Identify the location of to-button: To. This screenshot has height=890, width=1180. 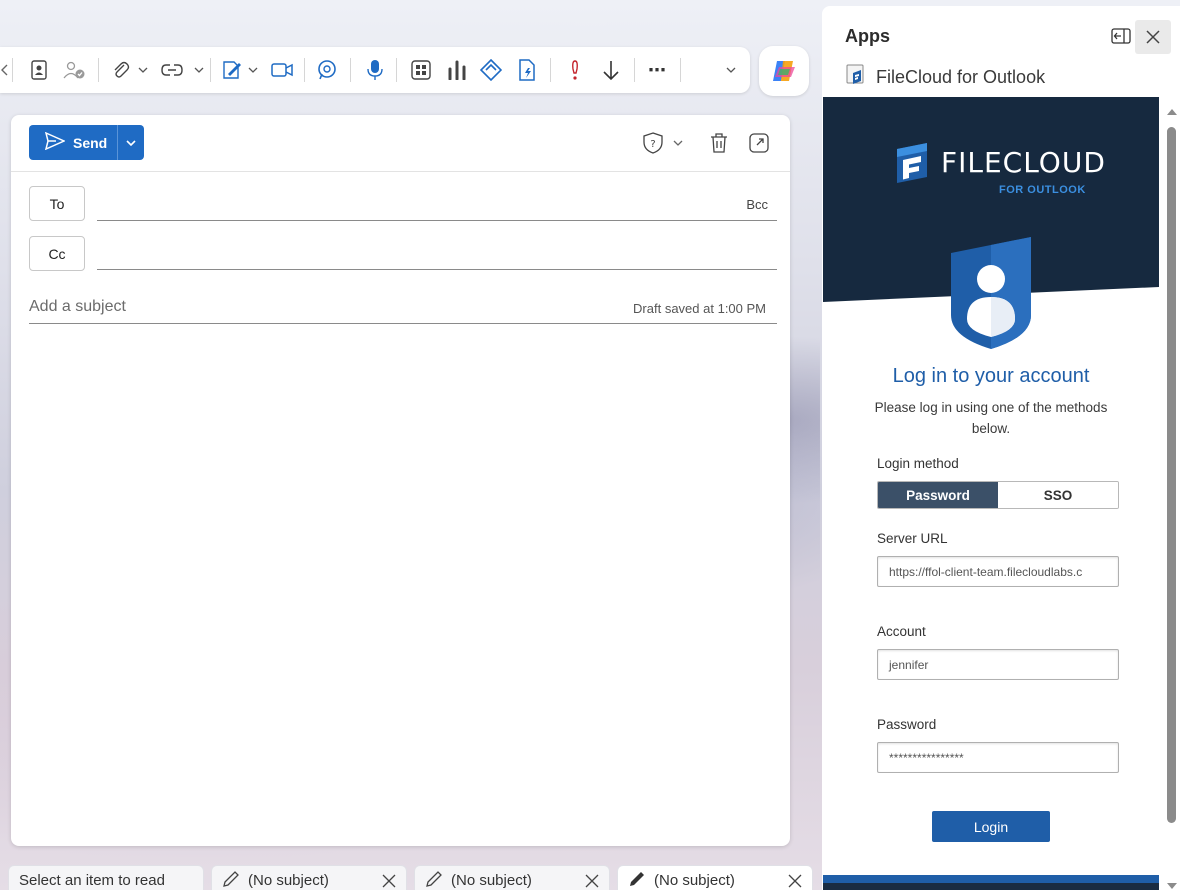
(57, 203).